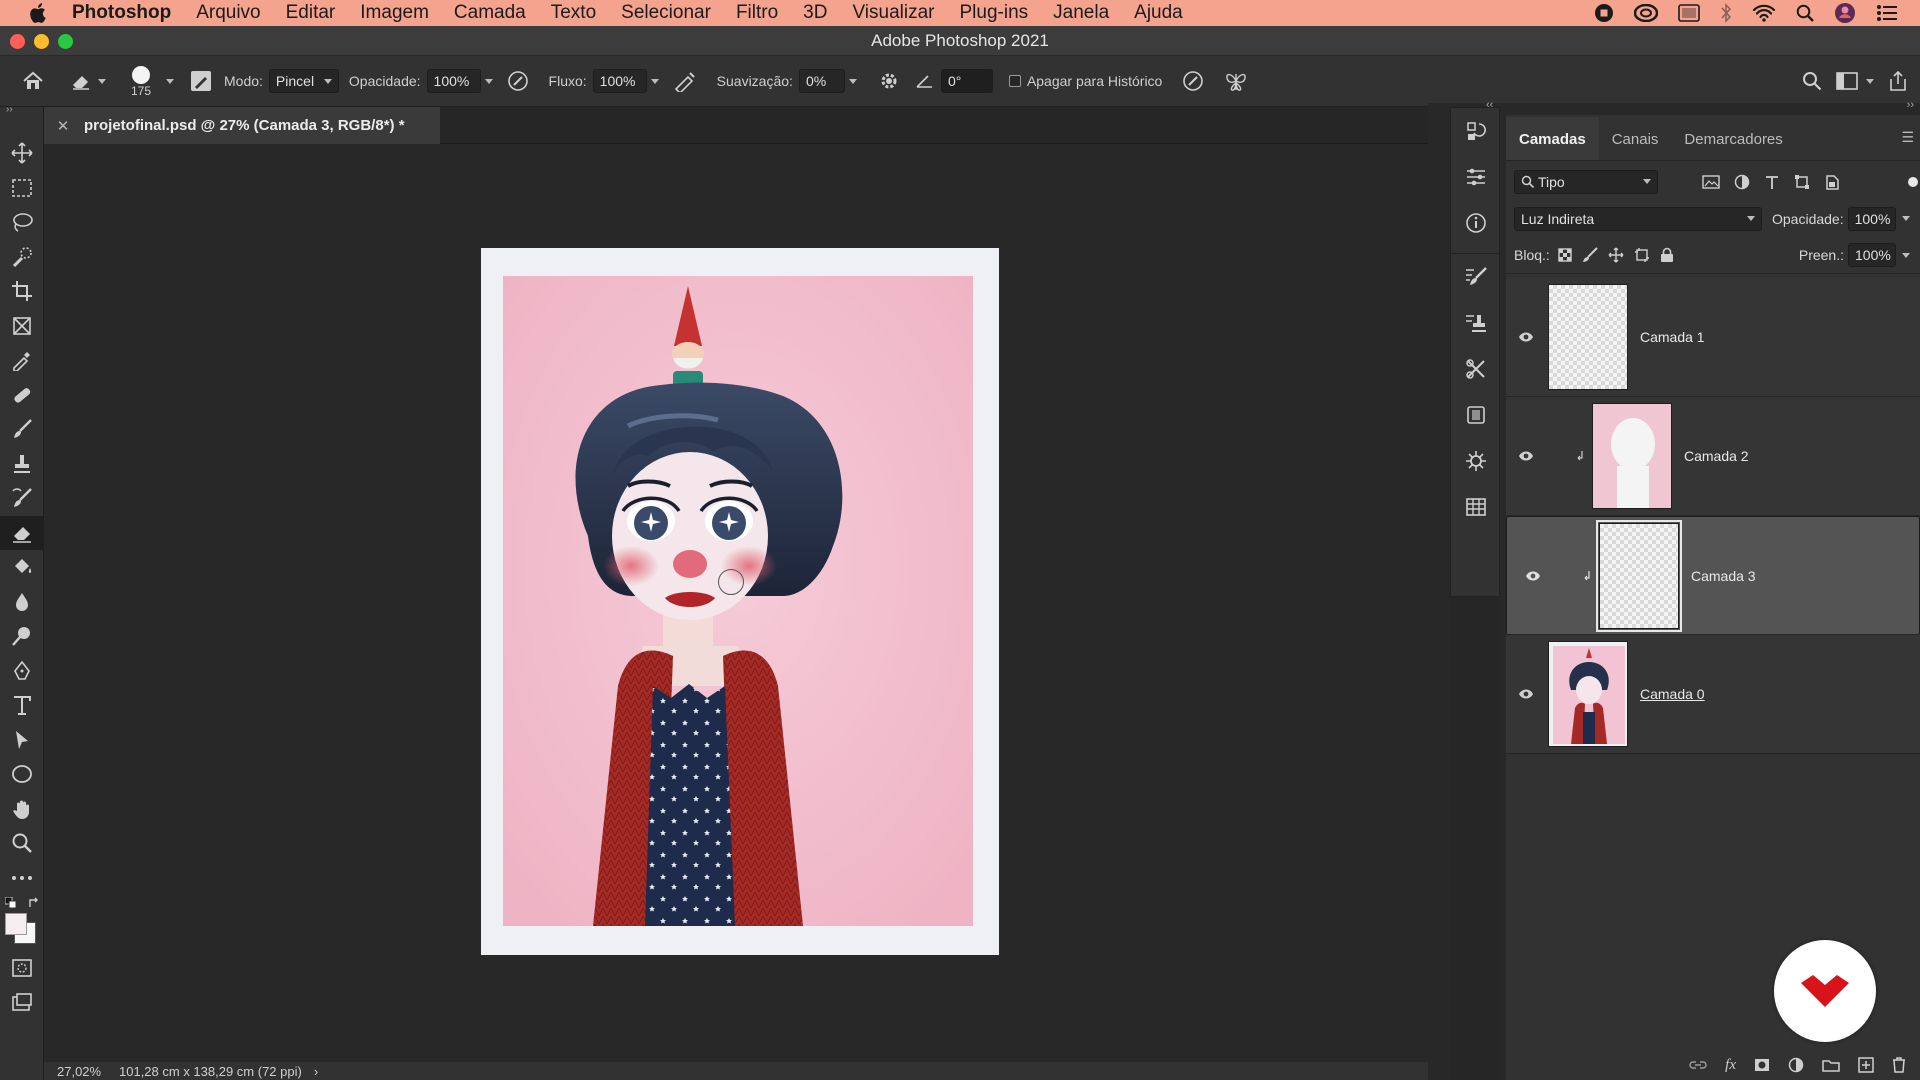 The image size is (1920, 1080). What do you see at coordinates (1476, 177) in the screenshot?
I see `adjustments-panel-icon` at bounding box center [1476, 177].